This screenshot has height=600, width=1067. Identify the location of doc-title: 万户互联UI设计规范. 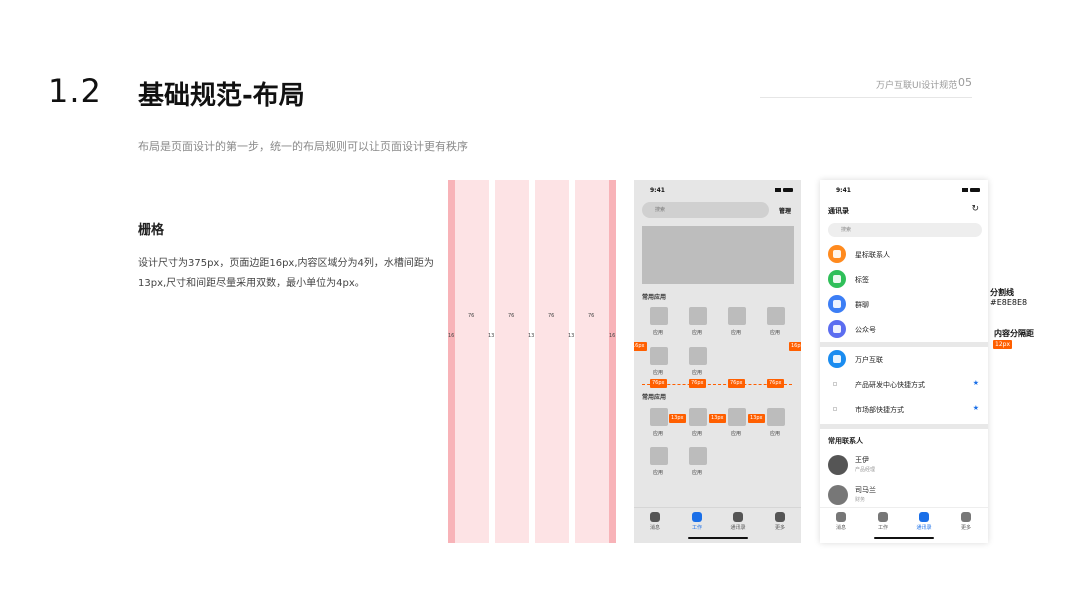
(917, 86).